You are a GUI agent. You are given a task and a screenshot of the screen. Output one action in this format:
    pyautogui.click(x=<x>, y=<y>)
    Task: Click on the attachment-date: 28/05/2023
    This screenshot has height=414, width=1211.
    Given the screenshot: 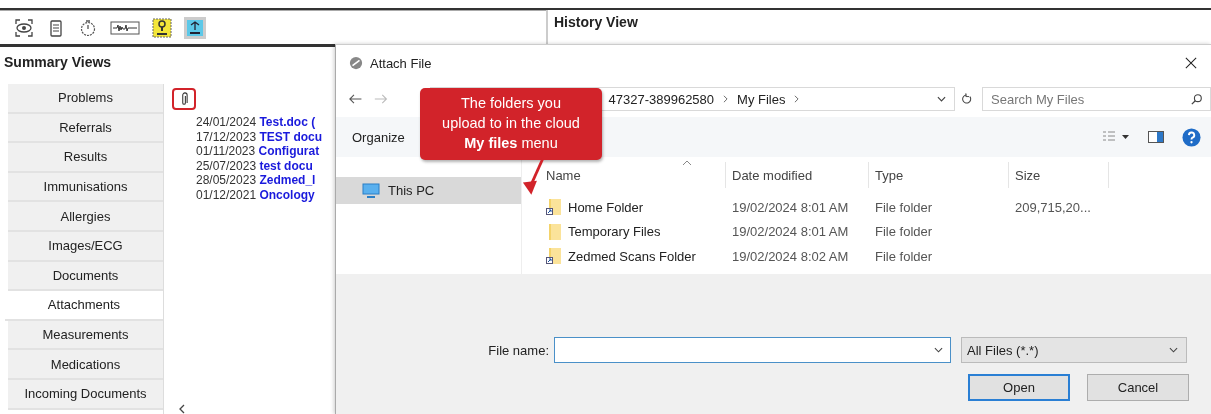 What is the action you would take?
    pyautogui.click(x=226, y=180)
    